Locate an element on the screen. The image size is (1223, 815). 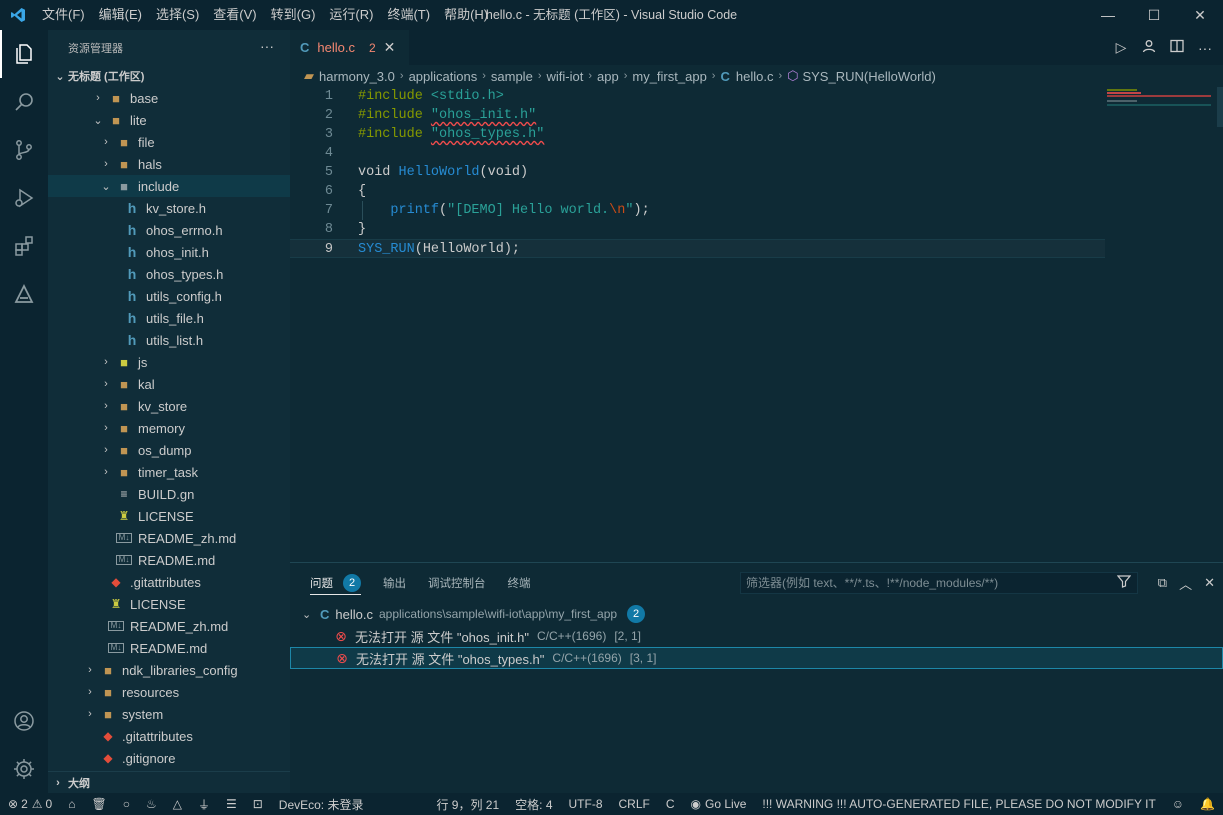
terminal-icon: ⊡ is located at coordinates (258, 804).